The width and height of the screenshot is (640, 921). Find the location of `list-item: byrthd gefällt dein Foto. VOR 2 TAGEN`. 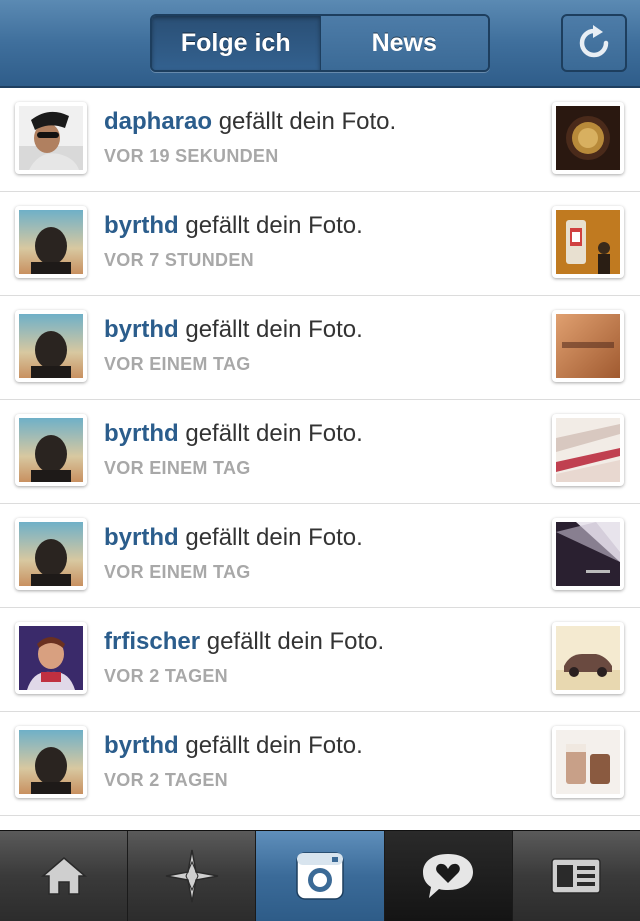

list-item: byrthd gefällt dein Foto. VOR 2 TAGEN is located at coordinates (320, 764).